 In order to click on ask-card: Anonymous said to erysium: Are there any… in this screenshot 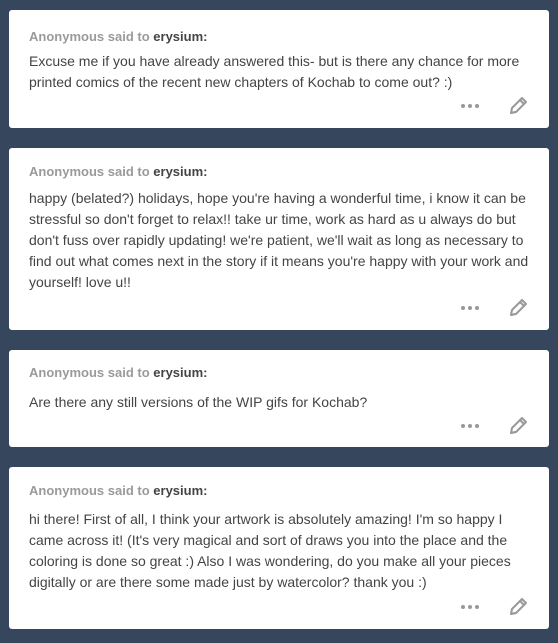, I will do `click(279, 398)`.